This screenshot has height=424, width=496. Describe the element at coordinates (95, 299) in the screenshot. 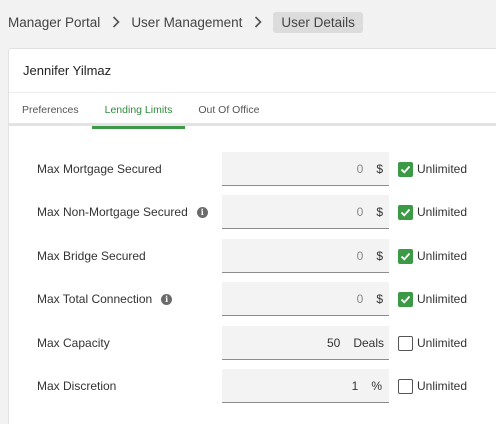

I see `field-label: Max Total Connection` at that location.